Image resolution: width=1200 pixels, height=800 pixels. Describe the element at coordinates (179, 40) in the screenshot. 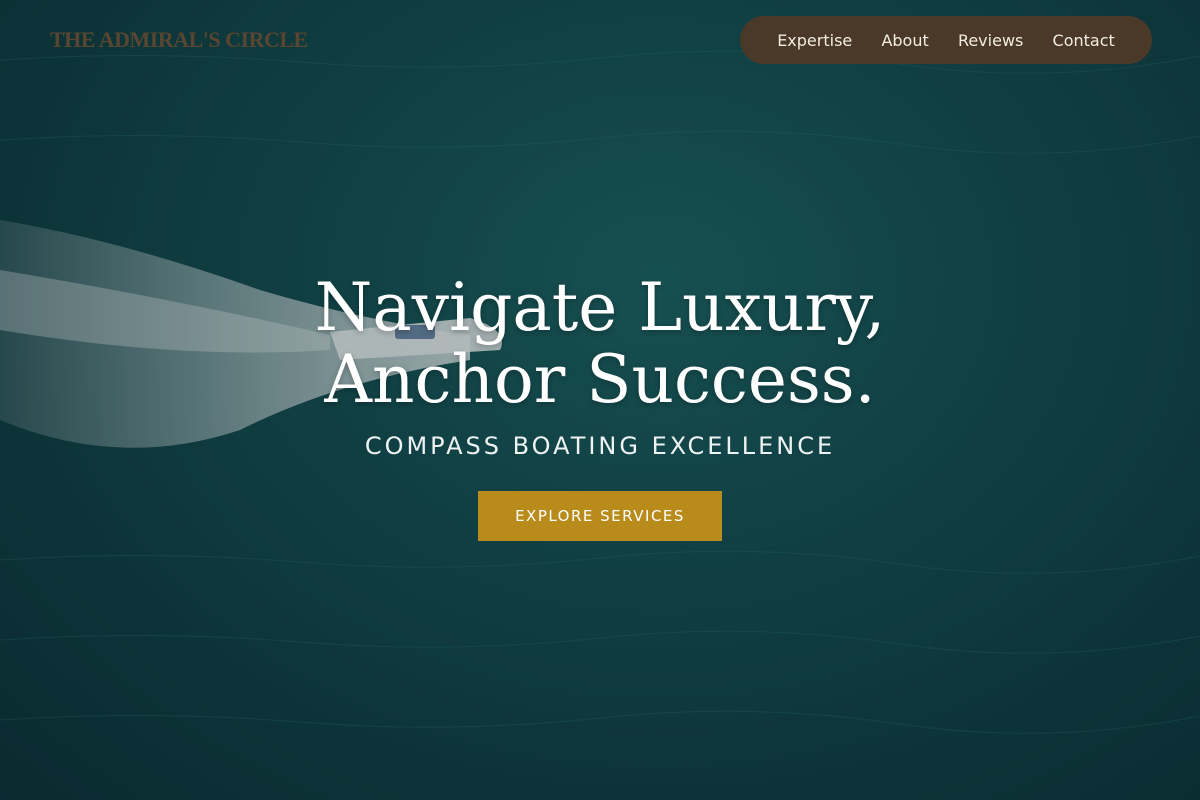

I see `site-logo: THE ADMIRAL'S CIRCLE` at that location.